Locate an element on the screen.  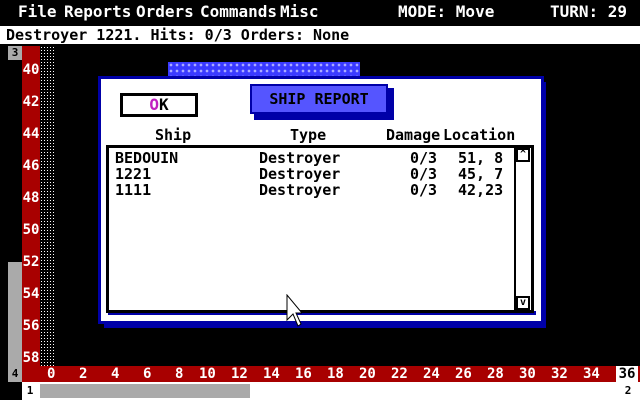
column-header-damage: Damage is located at coordinates (413, 135).